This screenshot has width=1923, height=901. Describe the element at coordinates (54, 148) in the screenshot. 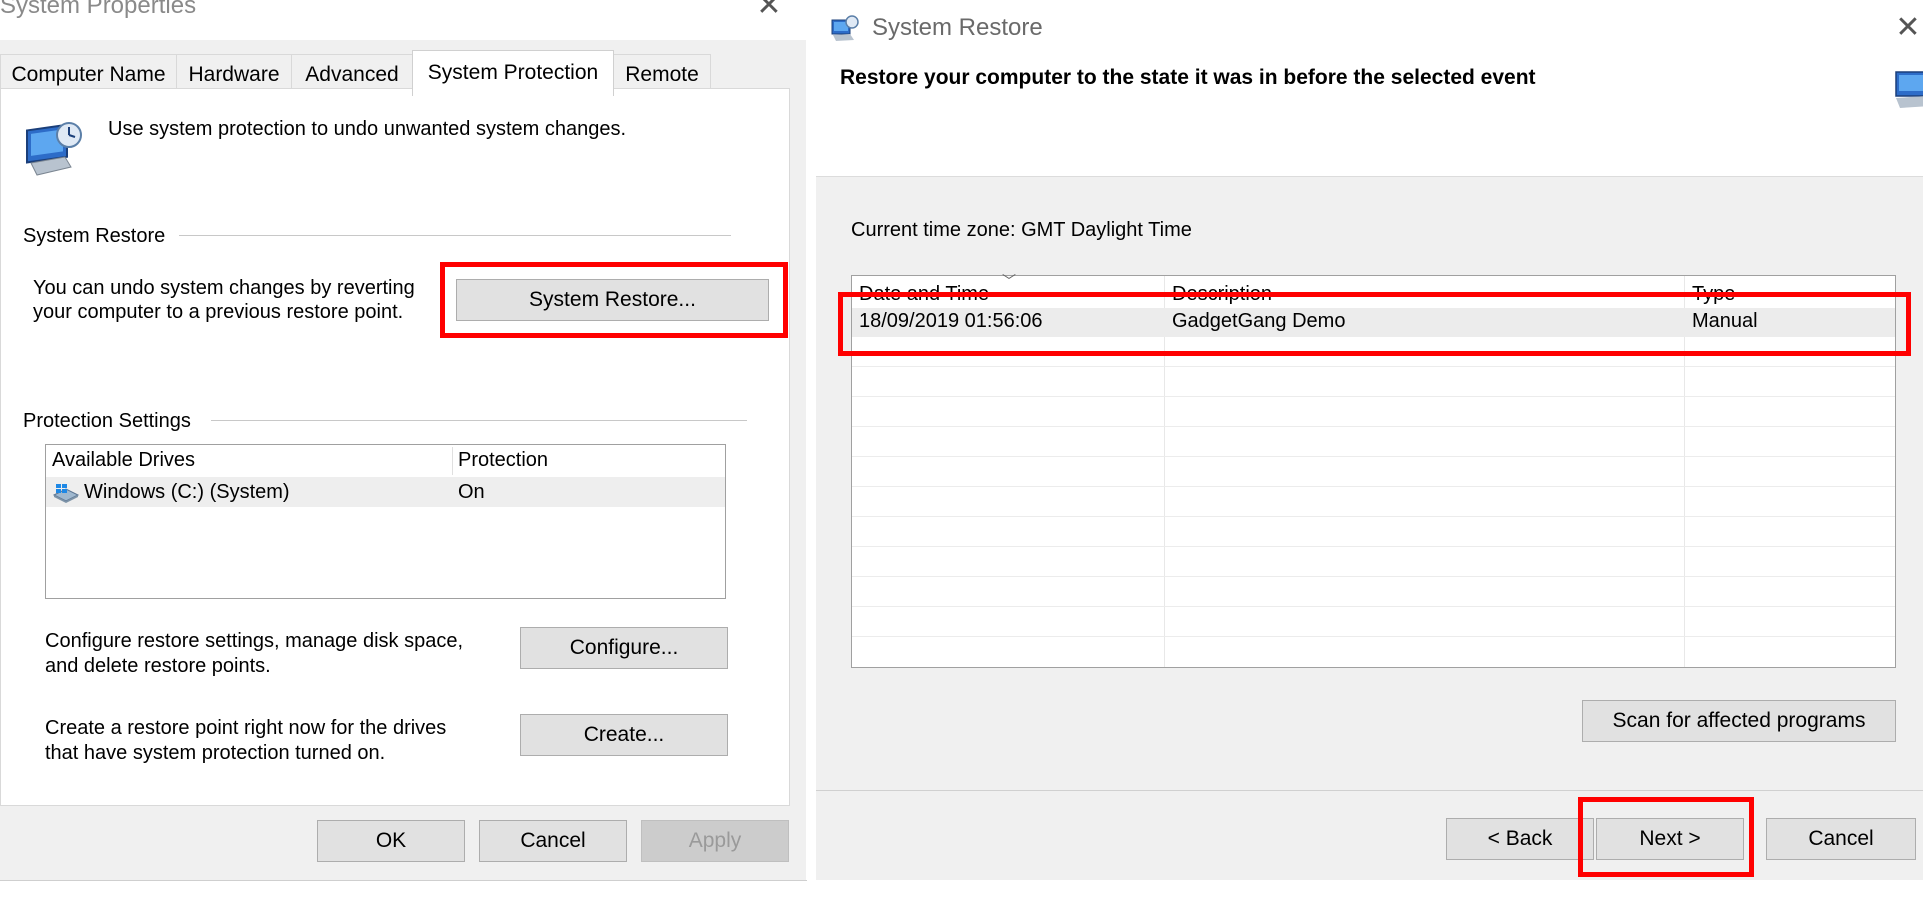

I see `system-protection-icon` at that location.